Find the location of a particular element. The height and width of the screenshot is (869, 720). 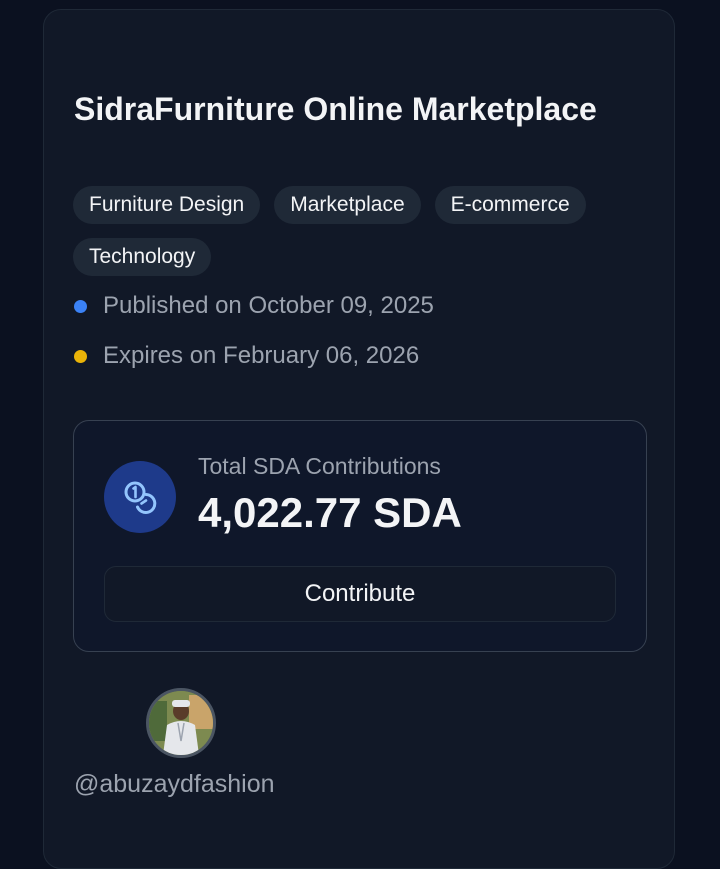

contributions-value: 4,022.77 SDA is located at coordinates (330, 512).